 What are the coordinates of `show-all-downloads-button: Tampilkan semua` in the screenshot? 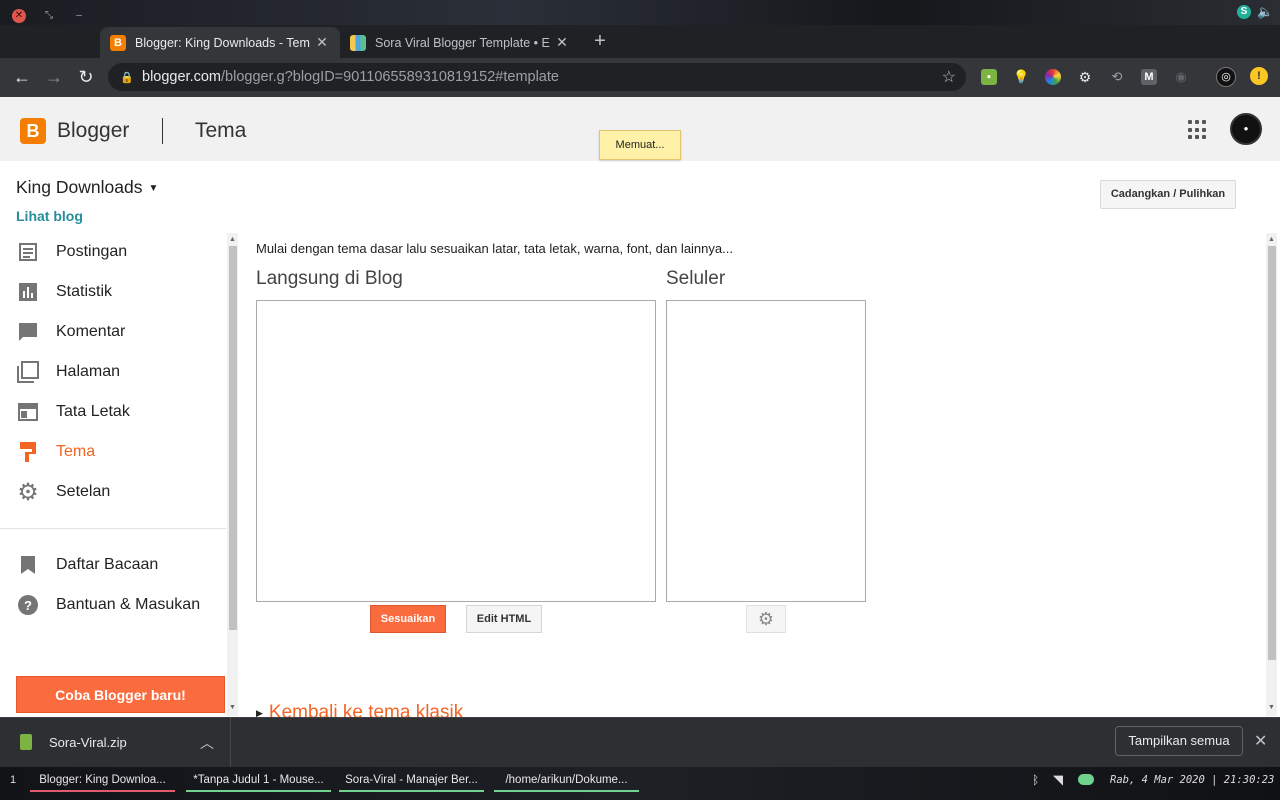 It's located at (1179, 741).